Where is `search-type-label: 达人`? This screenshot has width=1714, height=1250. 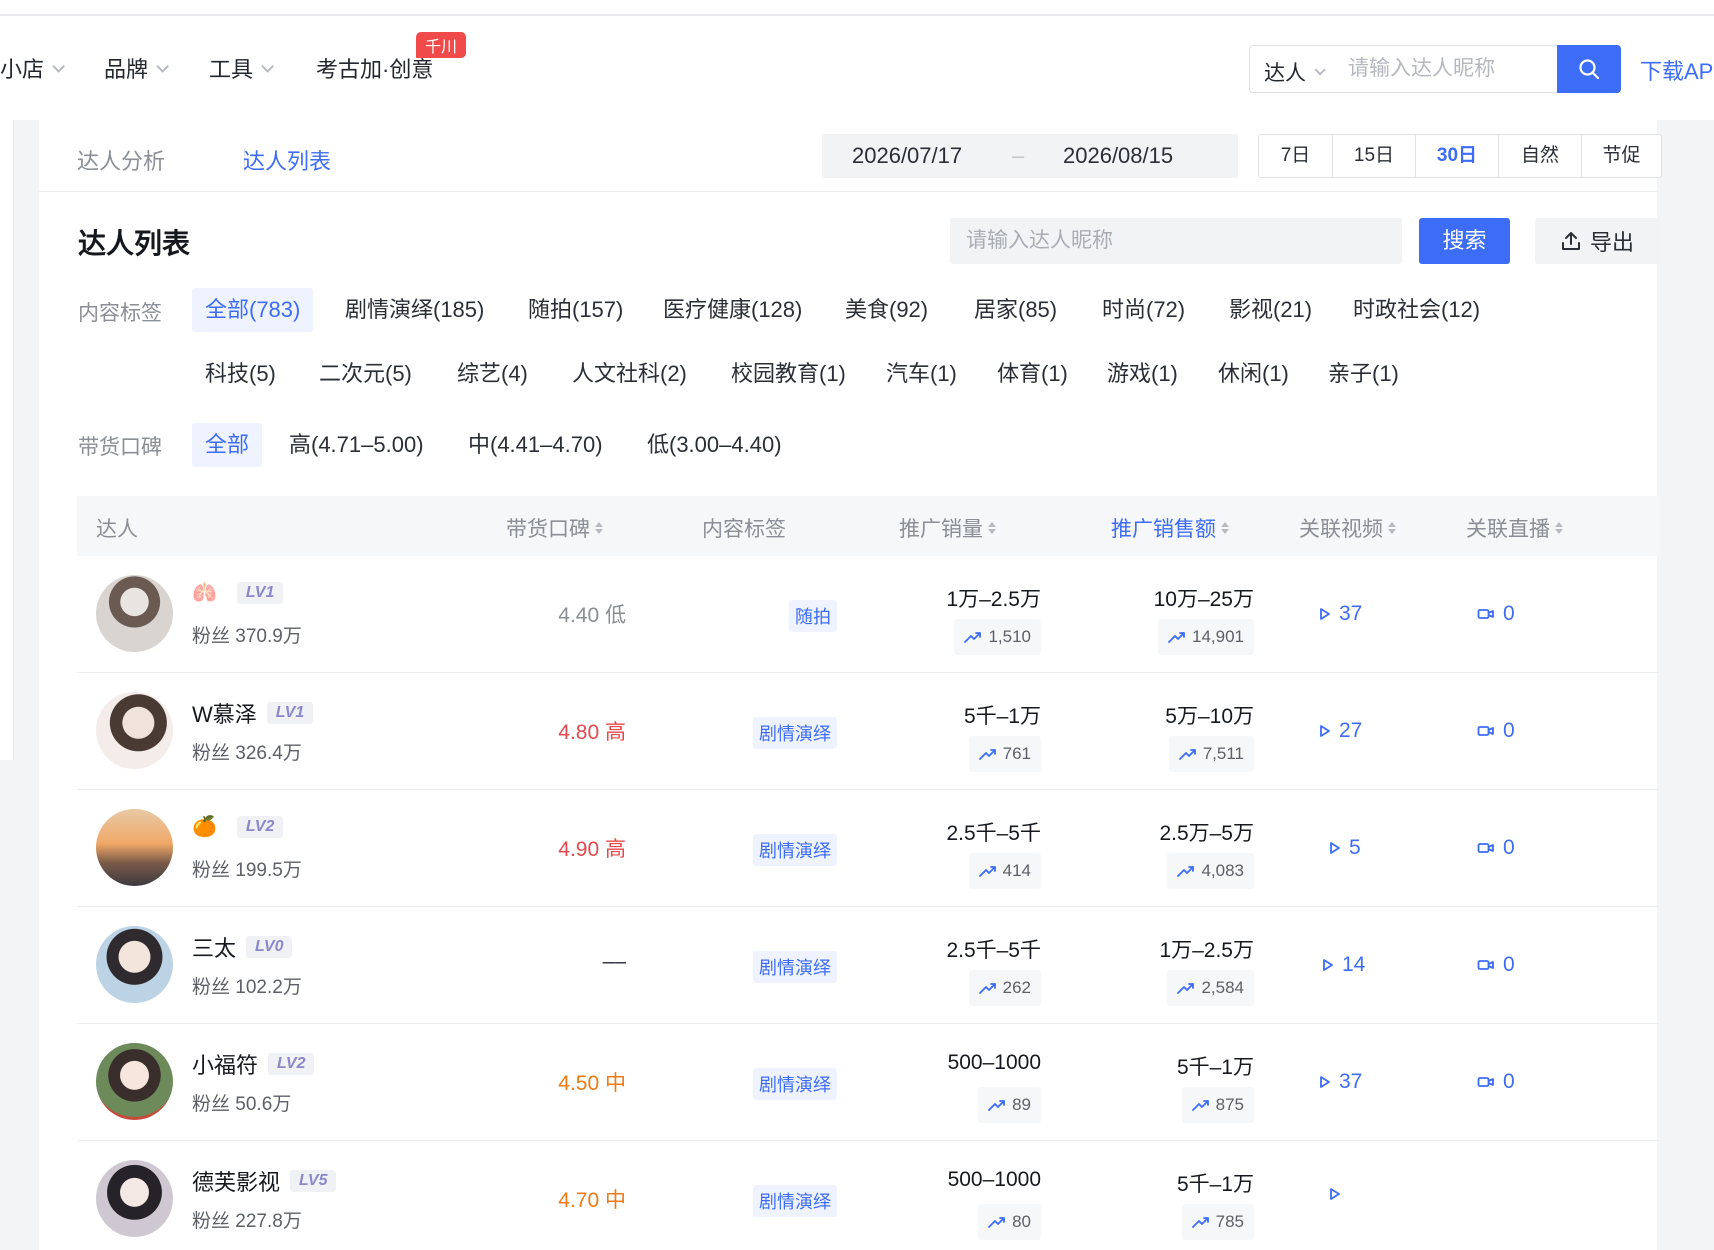 search-type-label: 达人 is located at coordinates (1285, 73).